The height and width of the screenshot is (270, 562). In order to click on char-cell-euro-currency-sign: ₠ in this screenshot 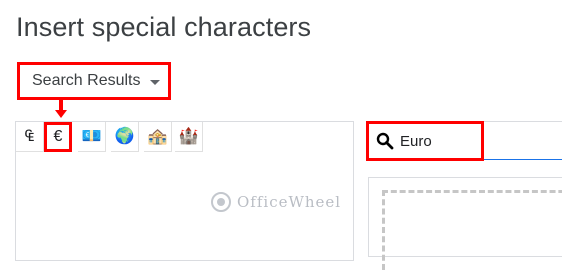, I will do `click(30, 137)`.